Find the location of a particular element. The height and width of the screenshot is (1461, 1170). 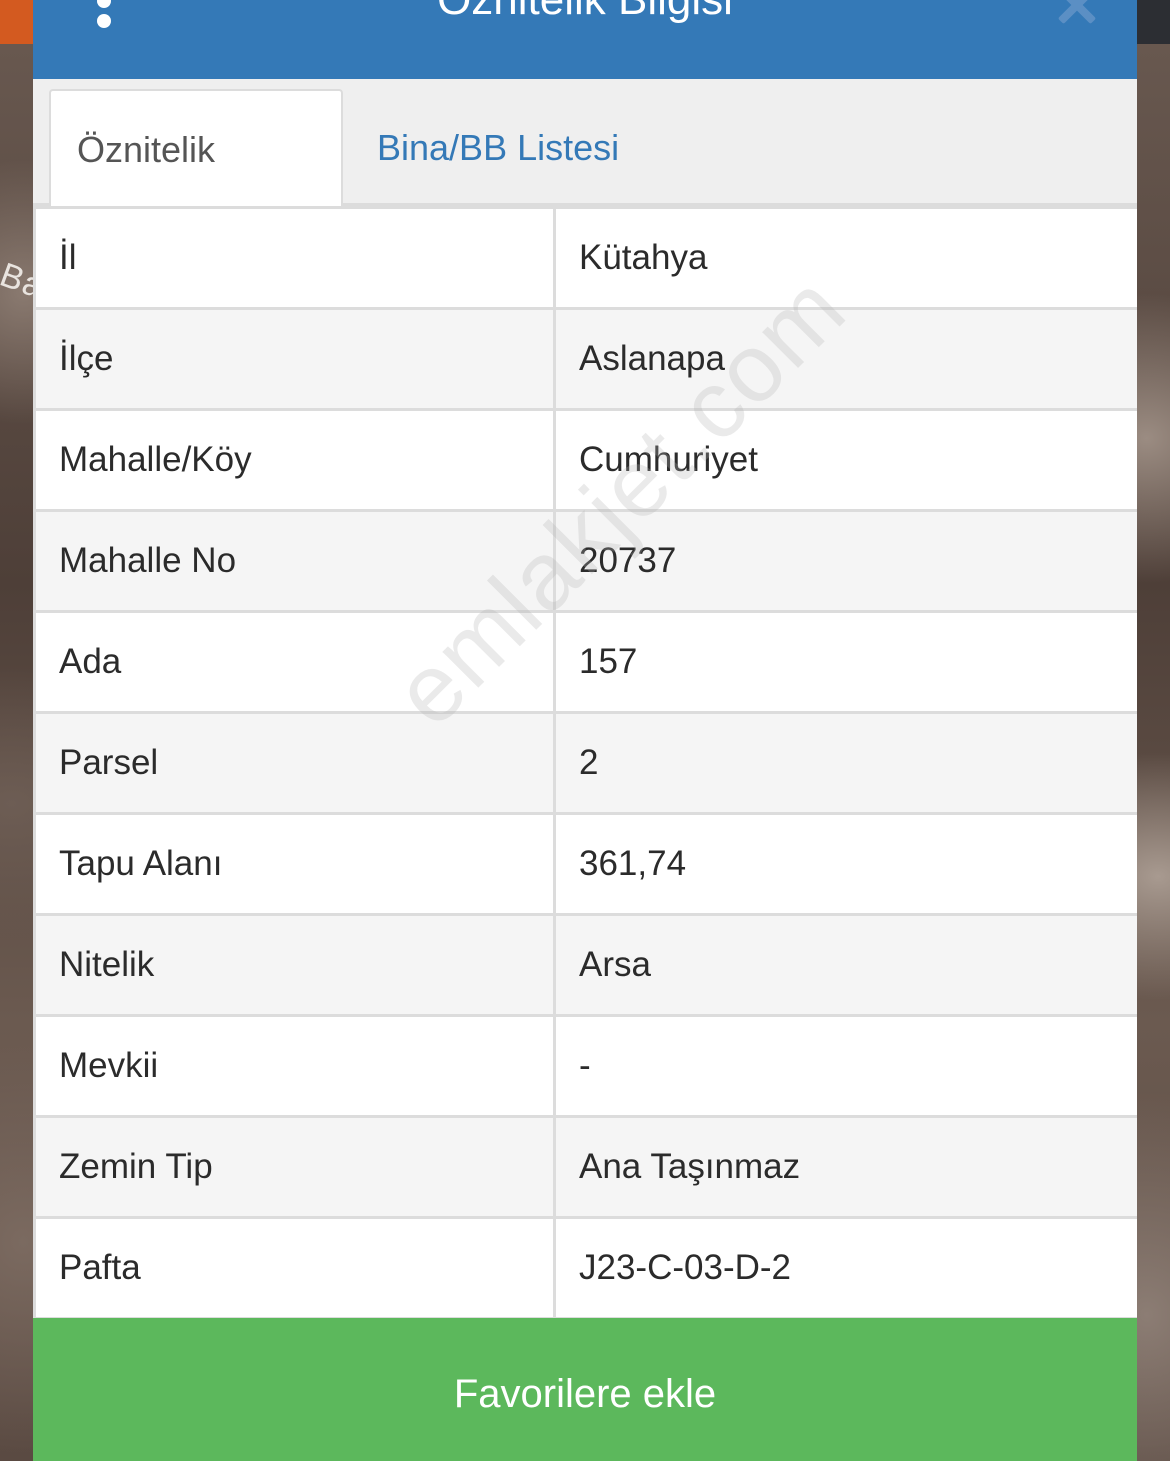

attribute-value: J23-C-03-D-2 is located at coordinates (845, 1268).